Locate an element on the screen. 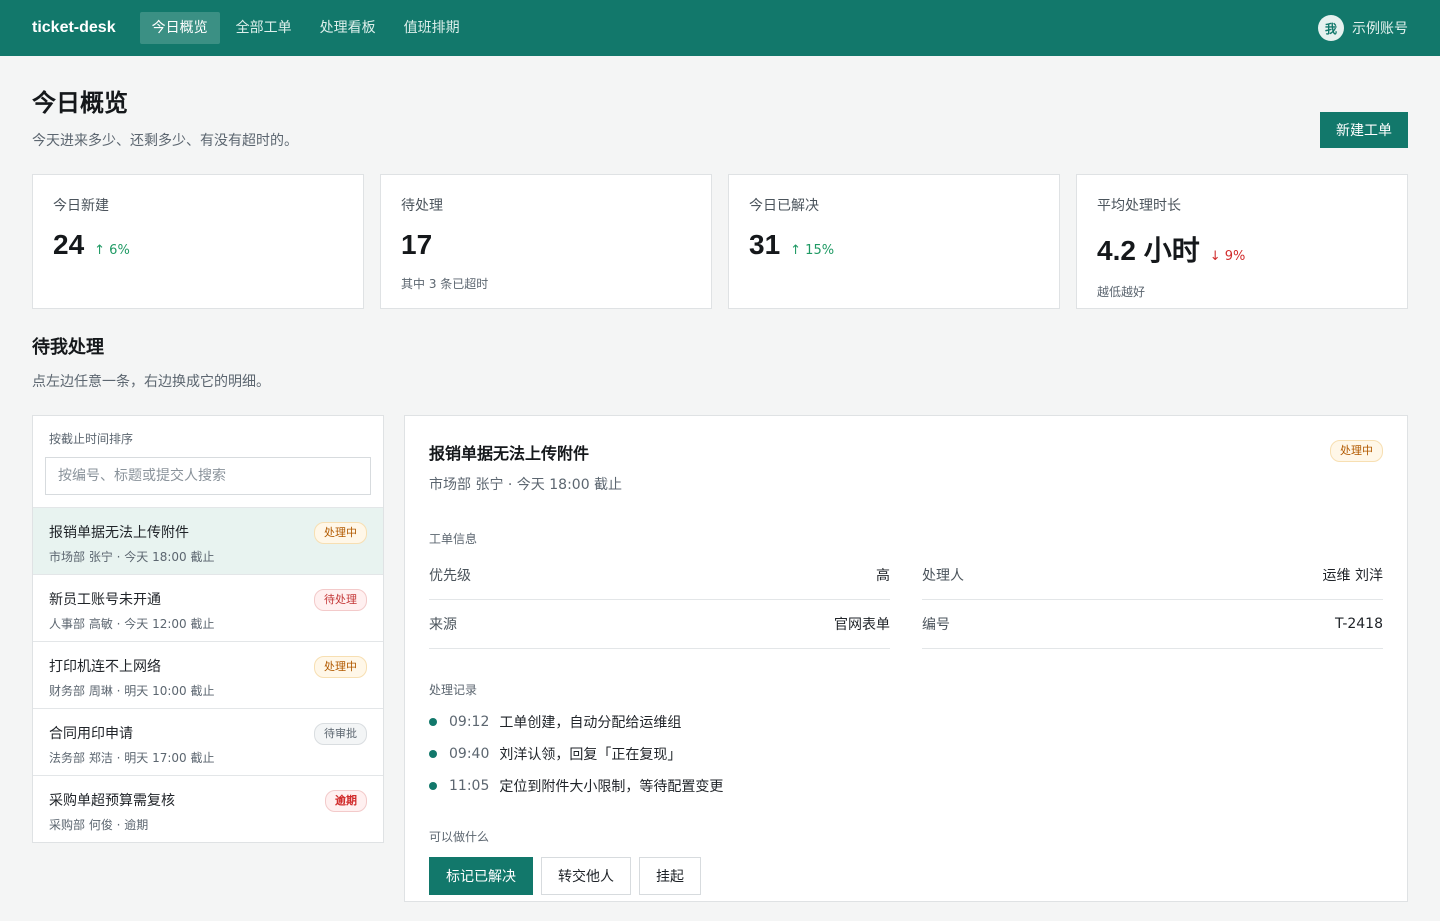 The height and width of the screenshot is (921, 1440). stat-value: 31 is located at coordinates (765, 244).